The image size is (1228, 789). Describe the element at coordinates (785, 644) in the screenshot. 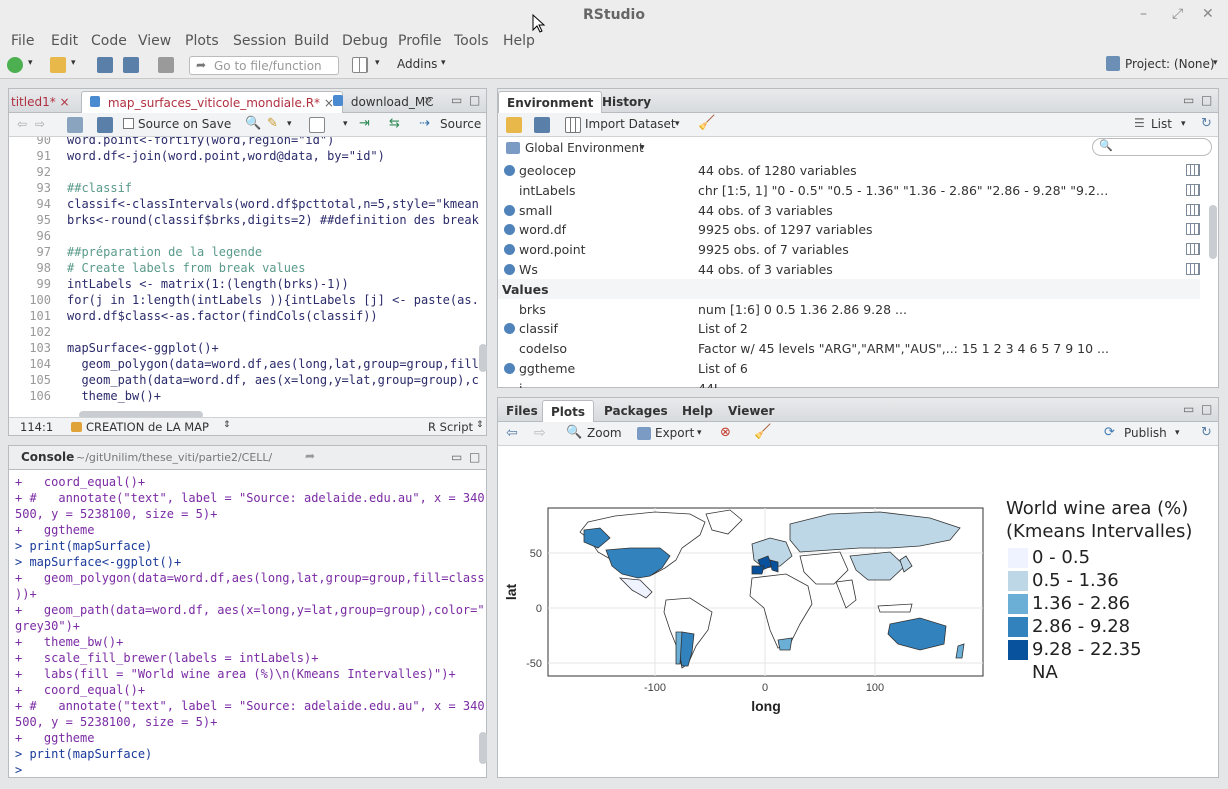

I see `country-south-africa` at that location.